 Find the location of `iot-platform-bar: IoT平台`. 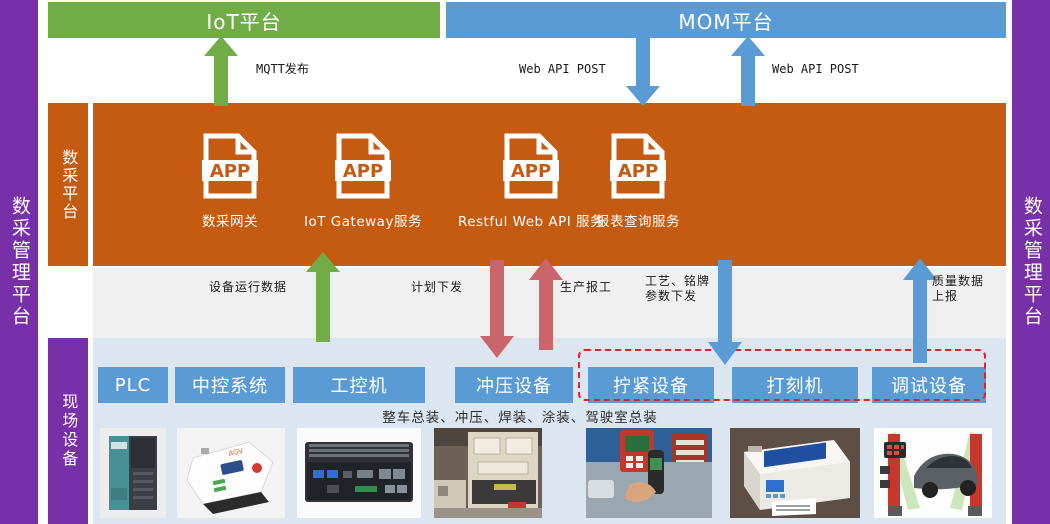

iot-platform-bar: IoT平台 is located at coordinates (244, 20).